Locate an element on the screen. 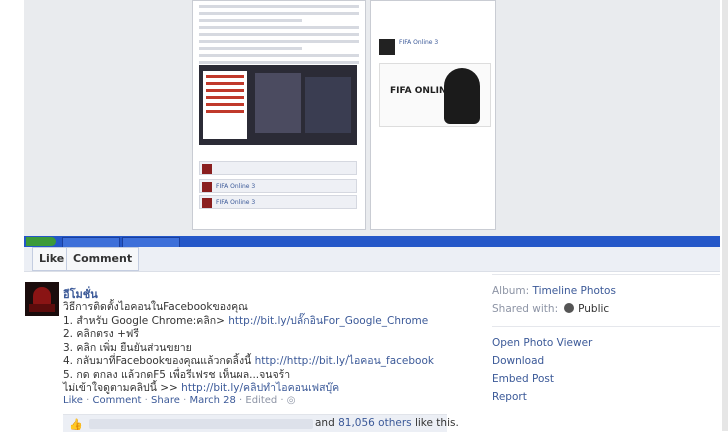  likes-summary: 👍 and 81,056 others like this. is located at coordinates (261, 423).